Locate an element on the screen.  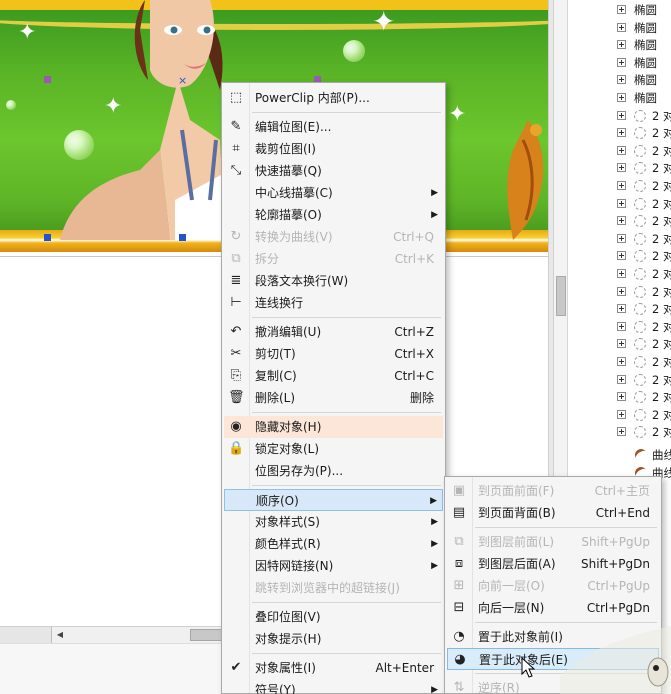
menu-item-19: 🔒 锁定对象(L) is located at coordinates (333, 449).